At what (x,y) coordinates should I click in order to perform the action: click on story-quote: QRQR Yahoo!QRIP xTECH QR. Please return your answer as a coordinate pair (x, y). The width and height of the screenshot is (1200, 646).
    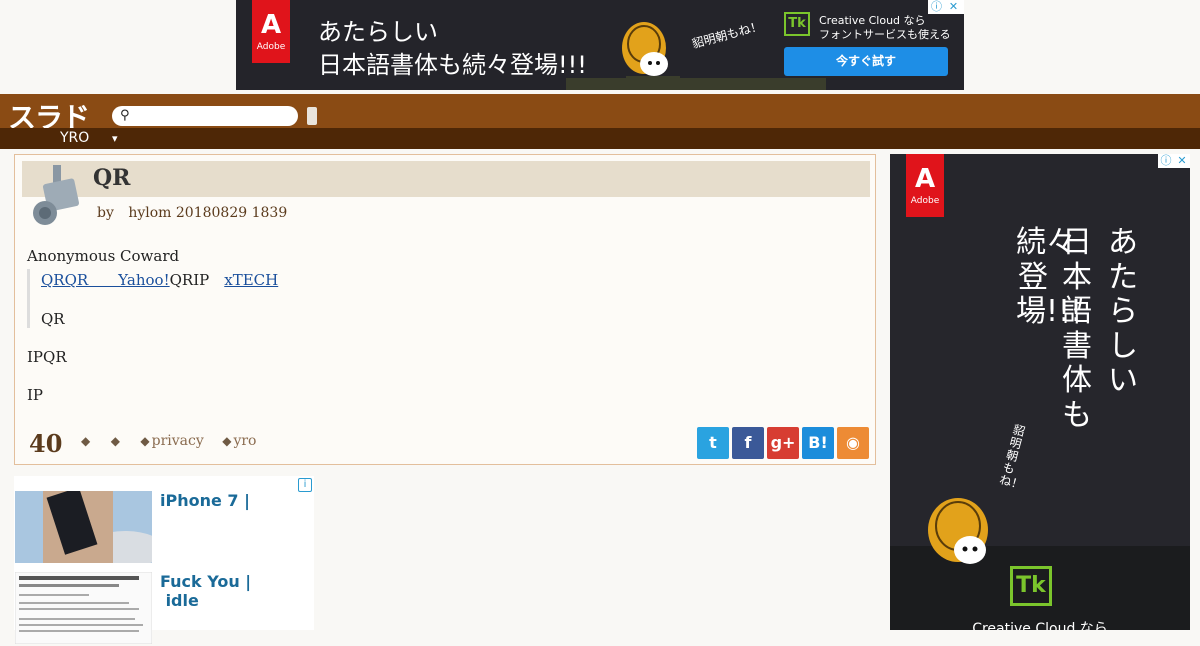
    Looking at the image, I should click on (442, 298).